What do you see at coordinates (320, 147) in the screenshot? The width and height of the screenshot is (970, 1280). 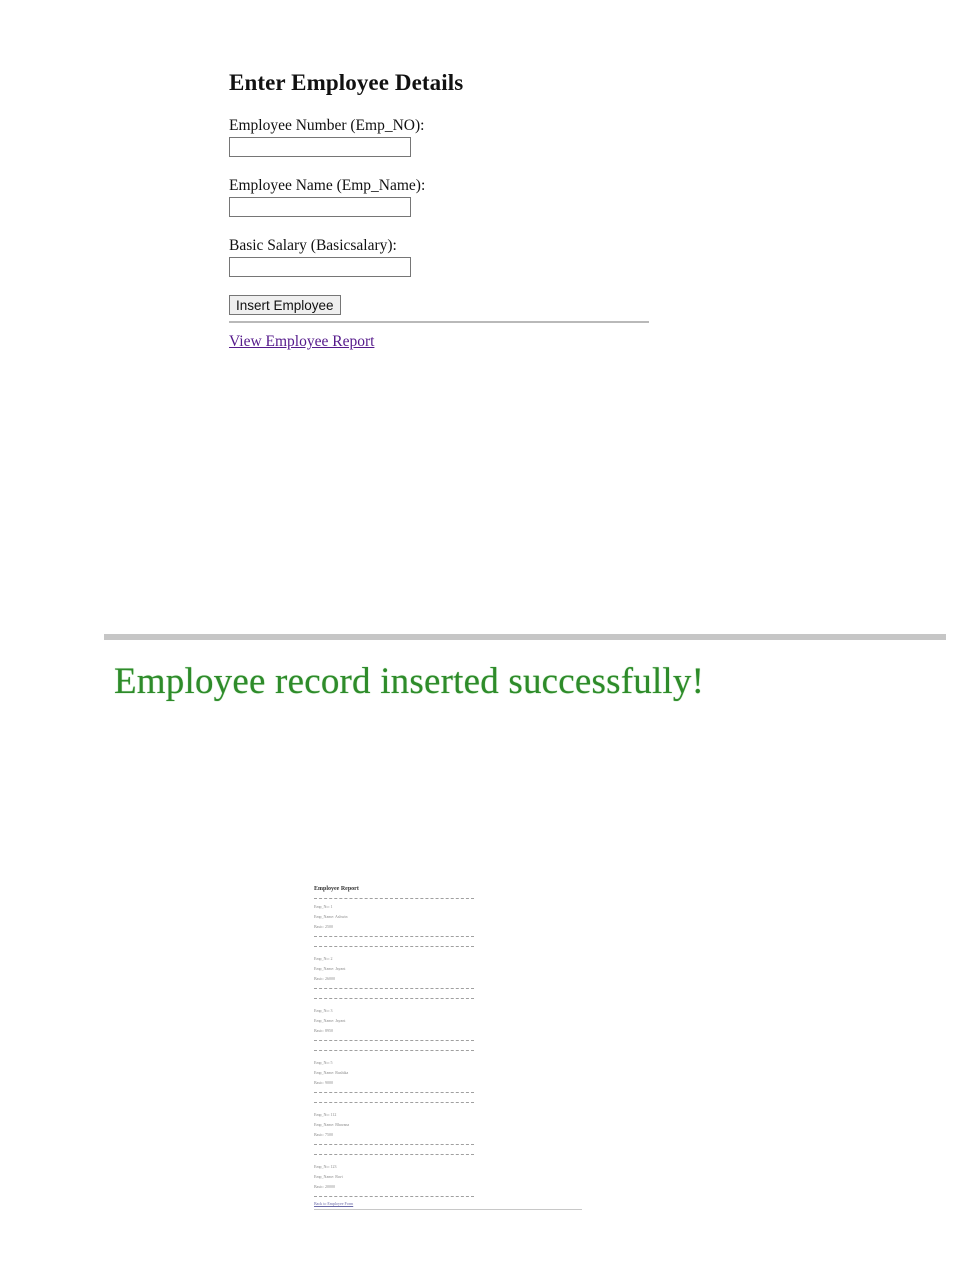 I see `emp-no-input` at bounding box center [320, 147].